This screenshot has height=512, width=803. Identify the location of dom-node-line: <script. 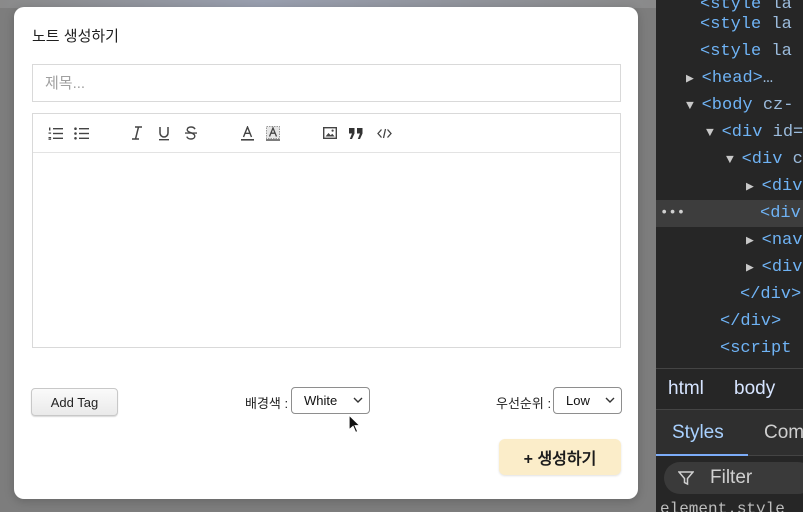
(729, 348).